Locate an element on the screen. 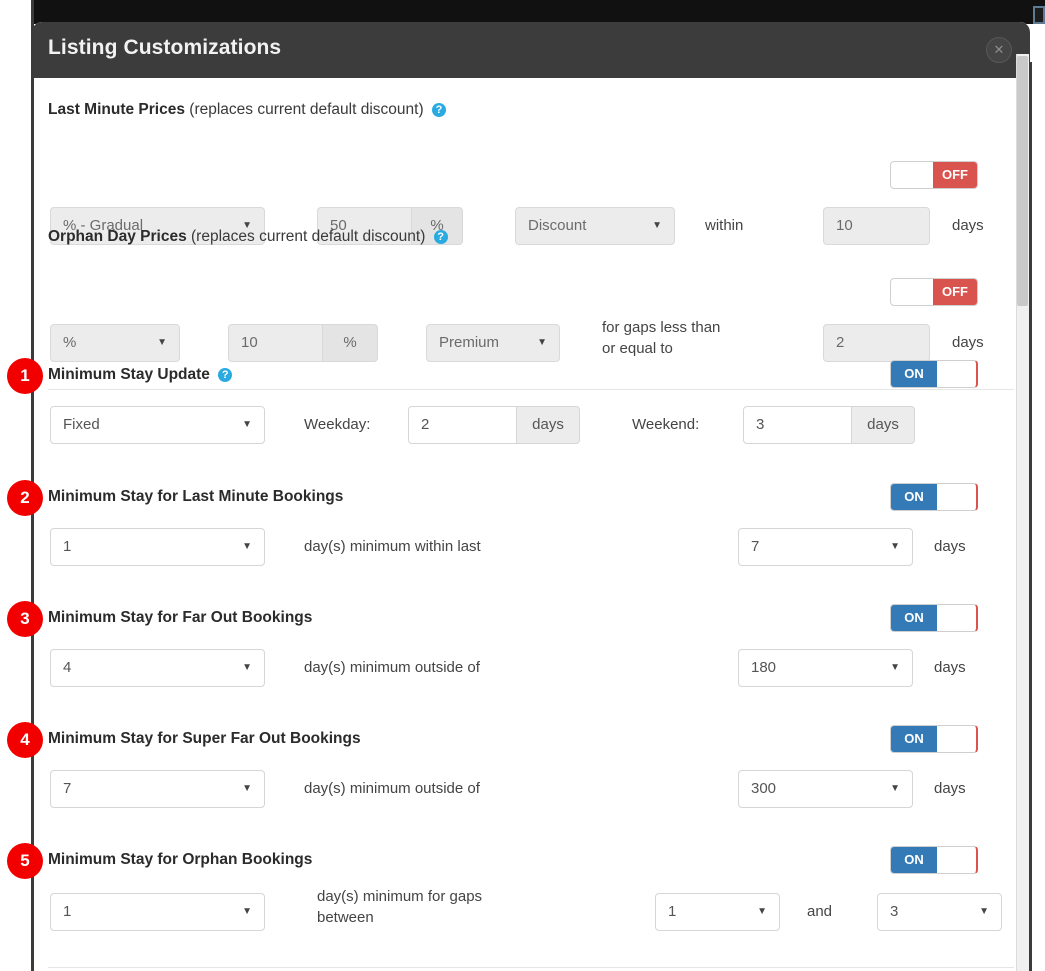 Image resolution: width=1045 pixels, height=971 pixels. select-last-minute-days-min: 1 ▼ is located at coordinates (157, 547).